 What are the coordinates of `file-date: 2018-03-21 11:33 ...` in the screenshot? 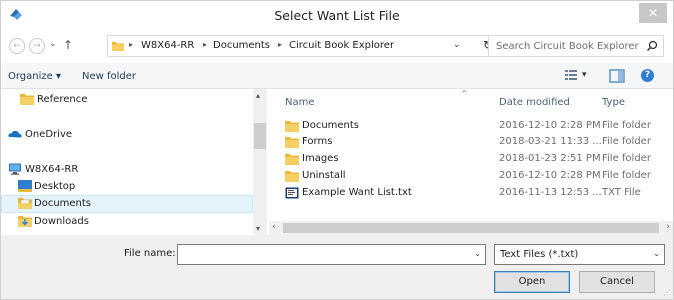 It's located at (550, 141).